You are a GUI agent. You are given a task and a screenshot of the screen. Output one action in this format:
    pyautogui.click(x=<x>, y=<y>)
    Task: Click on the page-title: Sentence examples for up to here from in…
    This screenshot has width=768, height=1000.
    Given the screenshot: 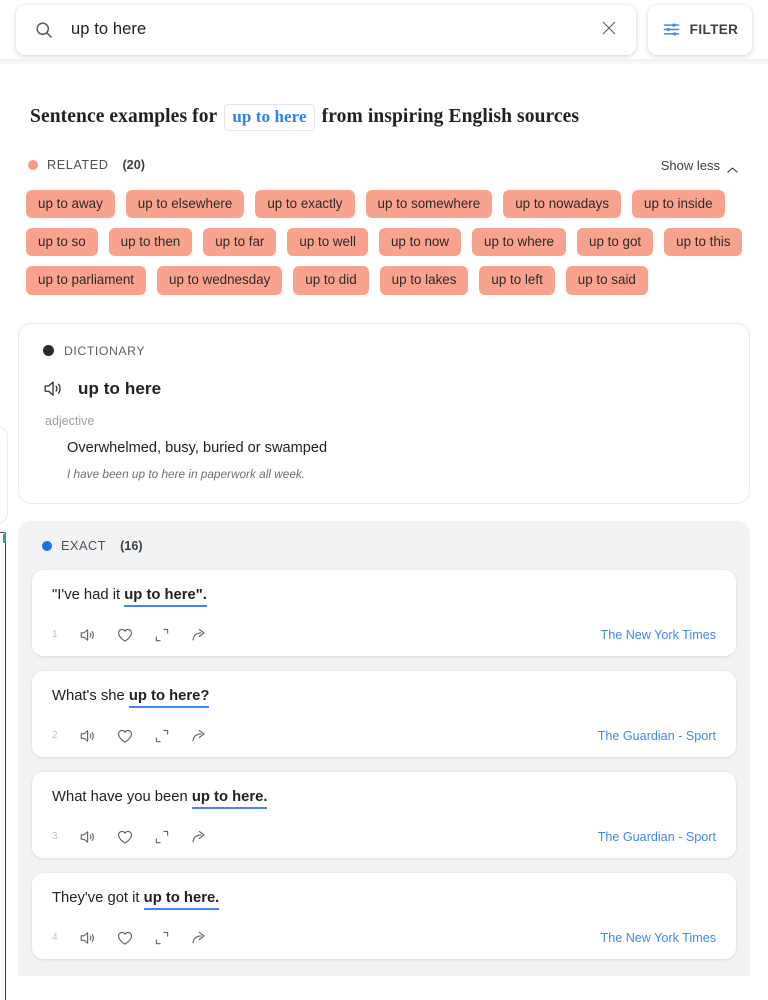 What is the action you would take?
    pyautogui.click(x=399, y=117)
    